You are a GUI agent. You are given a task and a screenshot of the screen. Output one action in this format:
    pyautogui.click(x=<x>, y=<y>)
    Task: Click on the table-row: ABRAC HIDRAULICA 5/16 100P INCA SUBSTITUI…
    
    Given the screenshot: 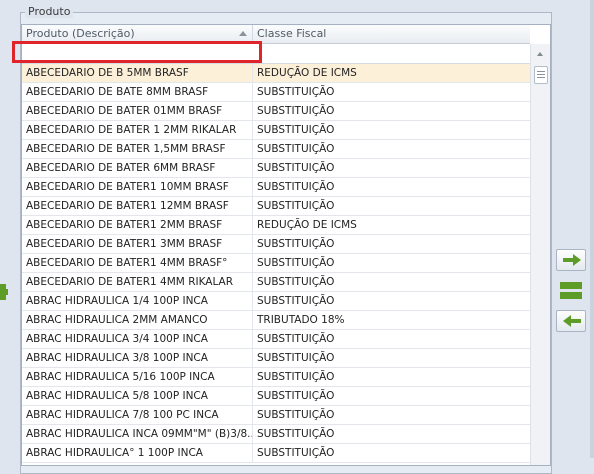 What is the action you would take?
    pyautogui.click(x=276, y=377)
    